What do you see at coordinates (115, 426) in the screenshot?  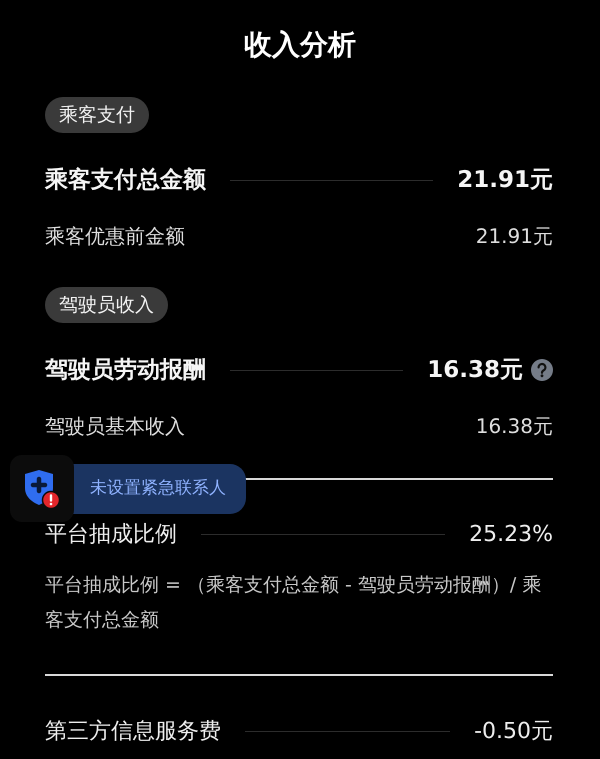 I see `row-label: 驾驶员基本收入` at bounding box center [115, 426].